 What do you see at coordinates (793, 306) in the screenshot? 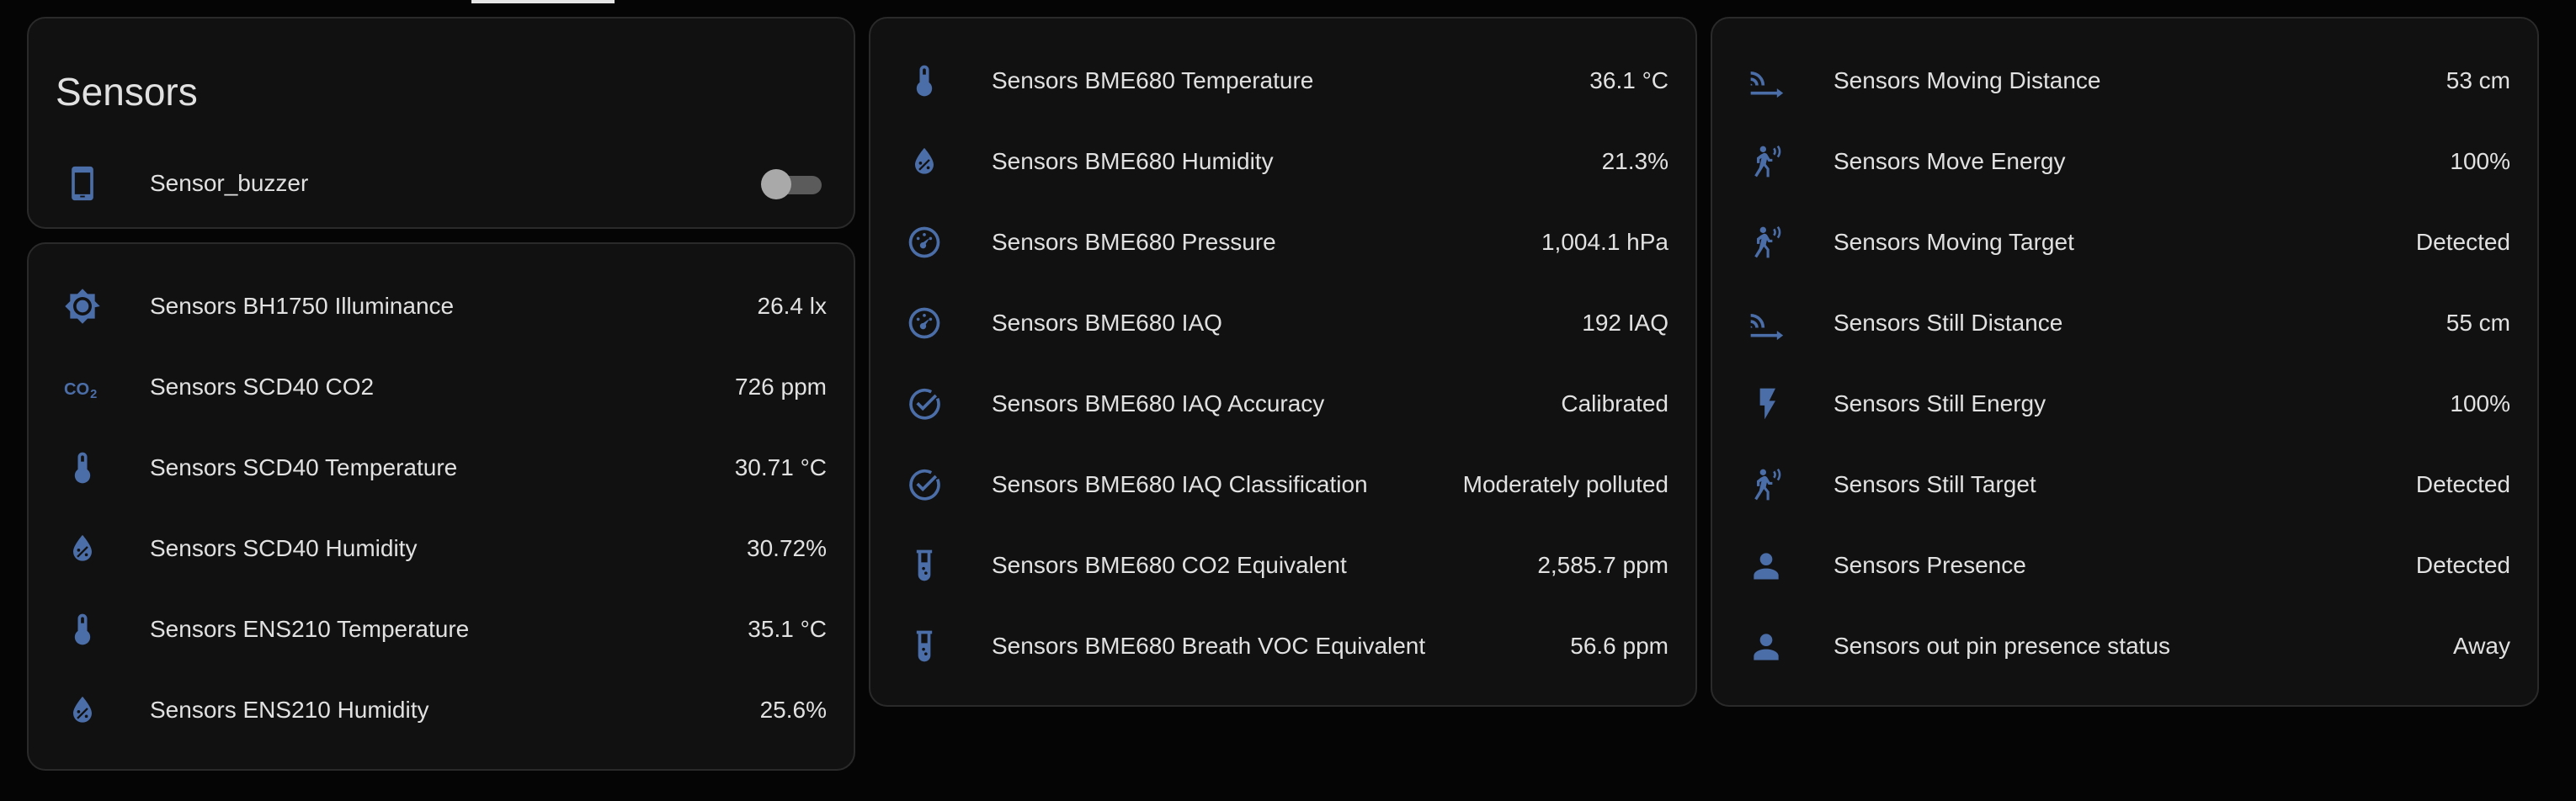
I see `entity-value: 26.4 lx` at bounding box center [793, 306].